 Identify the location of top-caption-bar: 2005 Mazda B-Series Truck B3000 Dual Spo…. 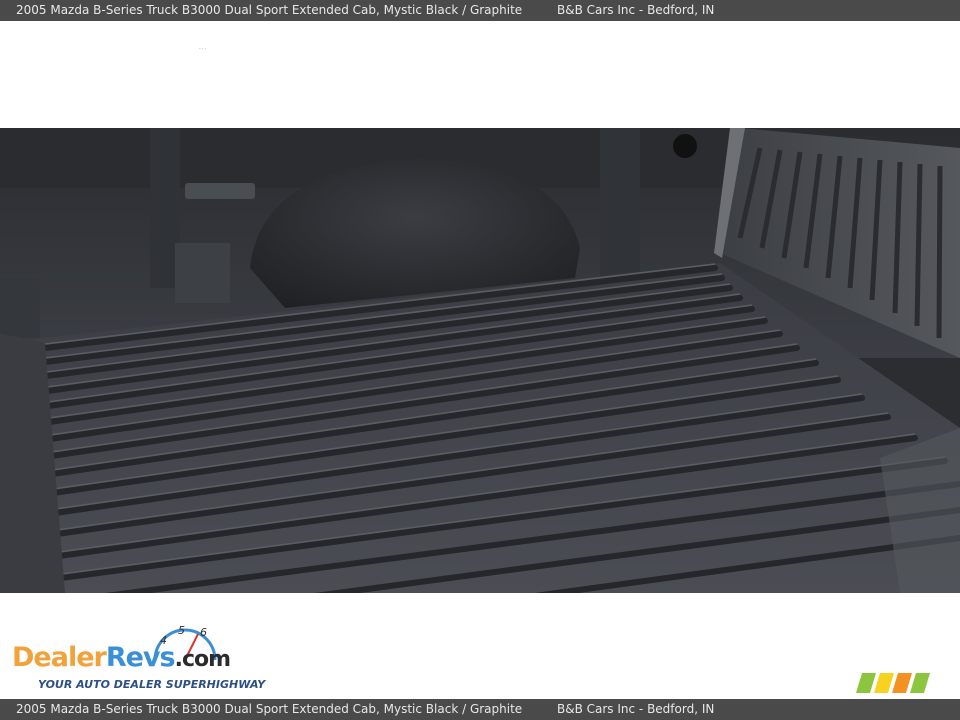
(480, 10).